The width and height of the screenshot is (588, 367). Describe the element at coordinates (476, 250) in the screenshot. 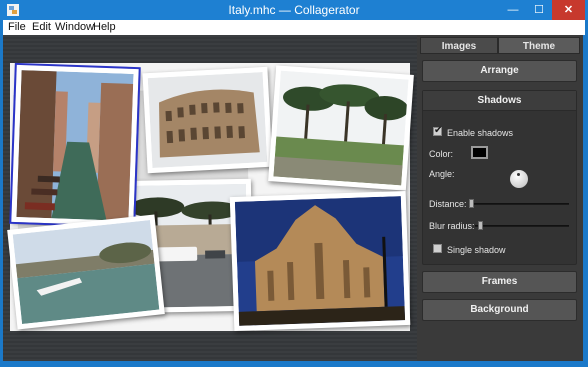

I see `single-shadow-label: Single shadow` at that location.